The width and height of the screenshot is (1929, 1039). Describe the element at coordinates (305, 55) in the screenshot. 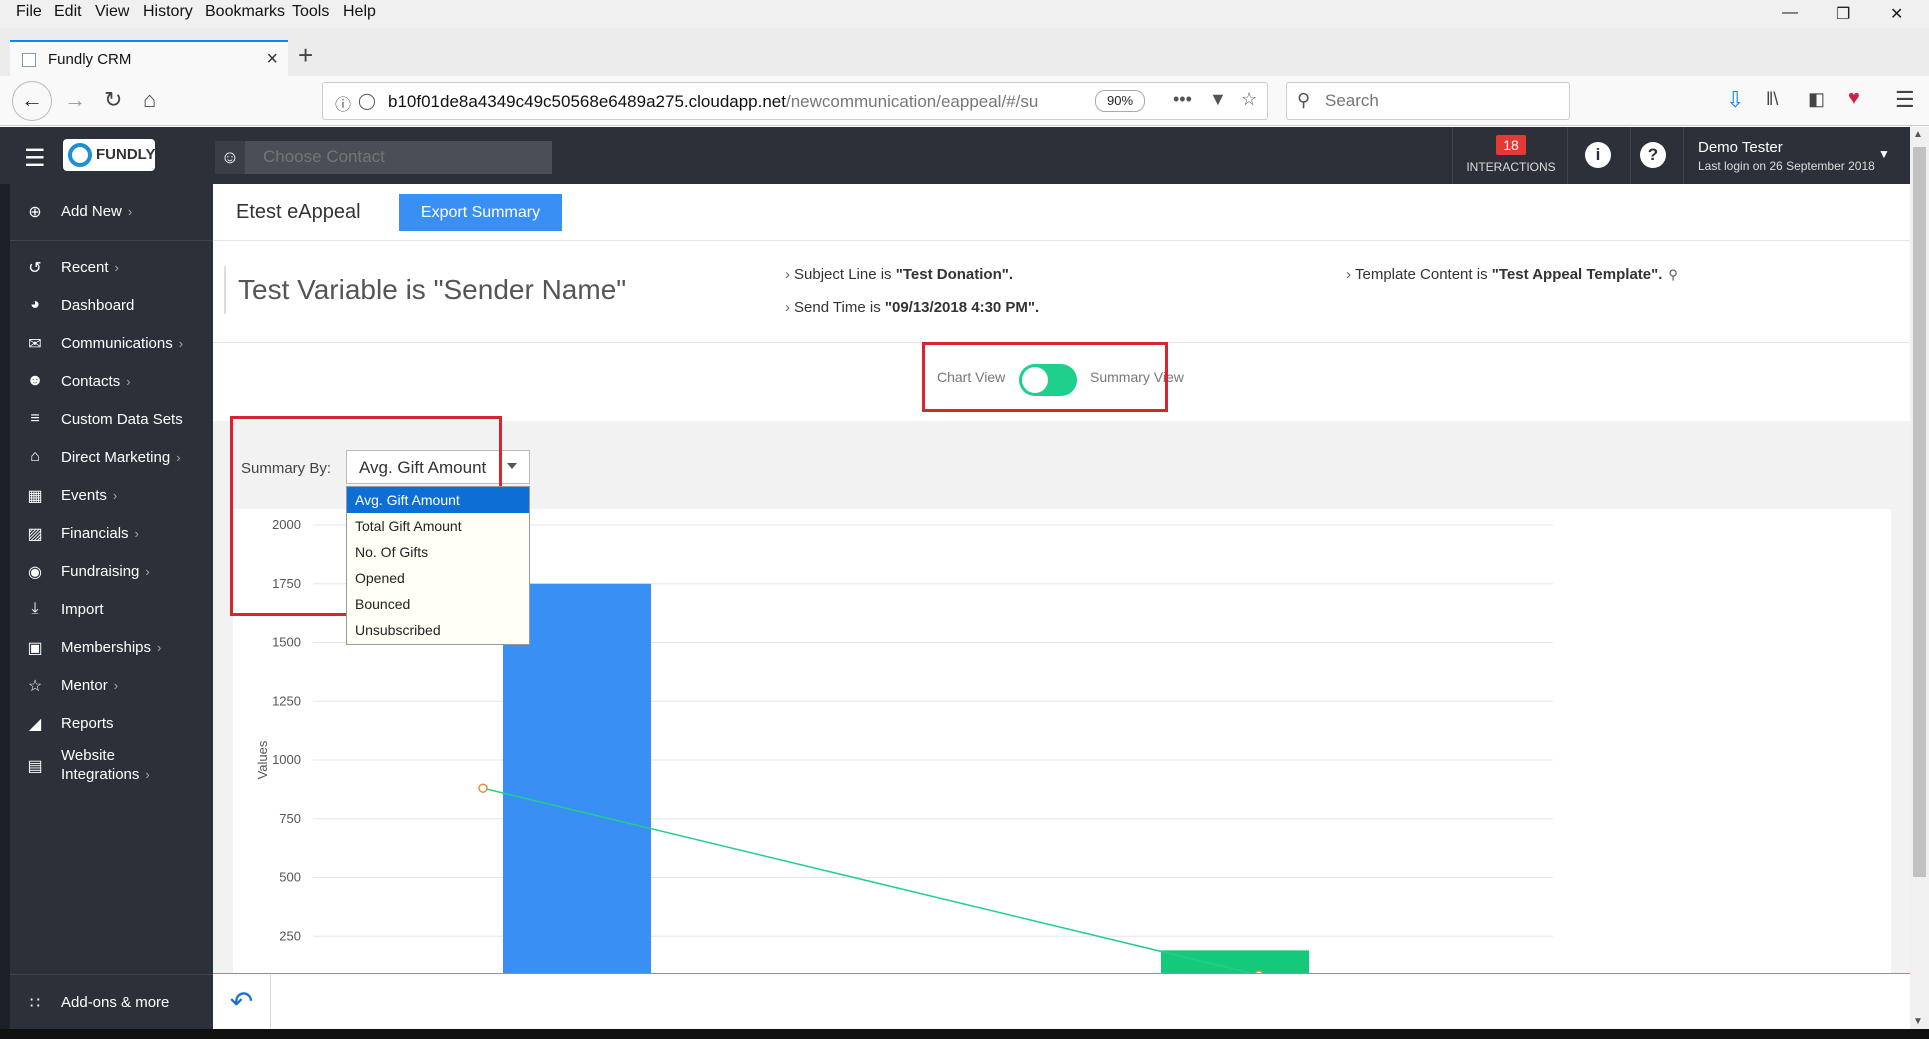

I see `new-tab-icon: +` at that location.